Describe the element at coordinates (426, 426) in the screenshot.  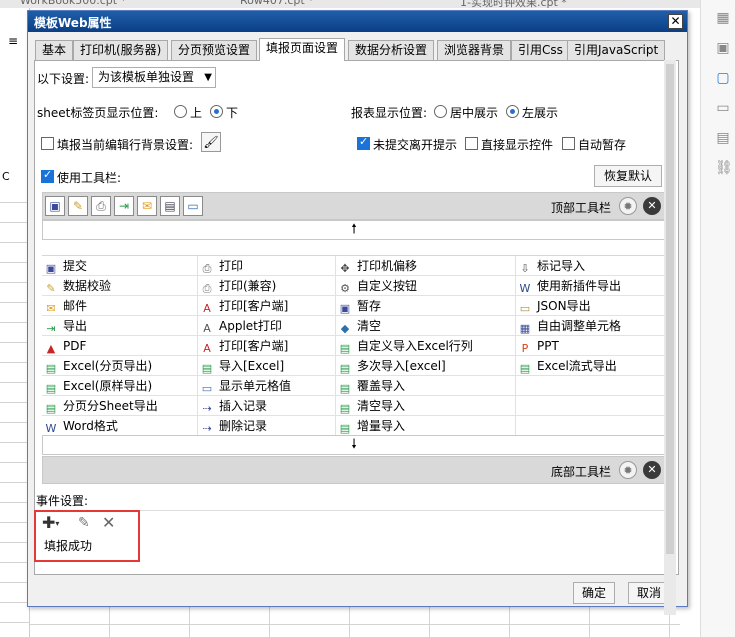
I see `toolbar-button-cell: ▤ 增量导入` at that location.